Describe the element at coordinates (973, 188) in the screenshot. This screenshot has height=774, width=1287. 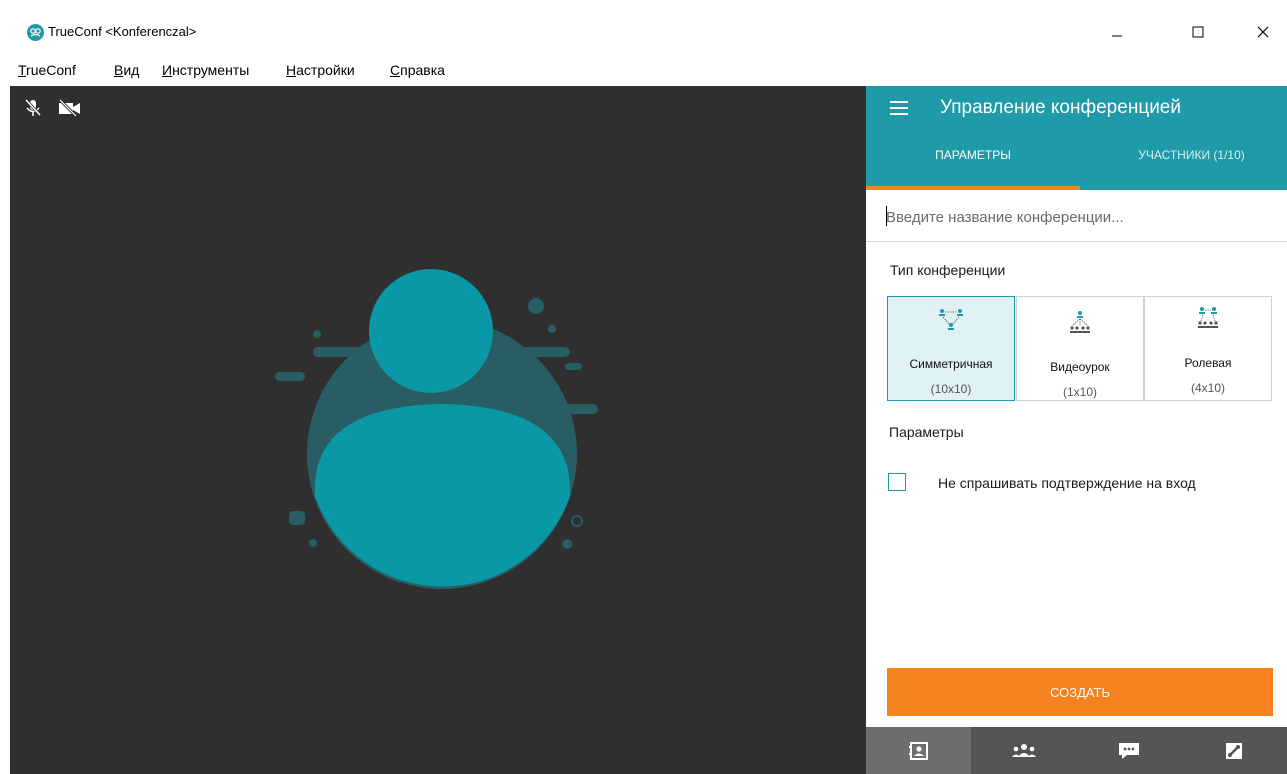
I see `active-tab-indicator` at that location.